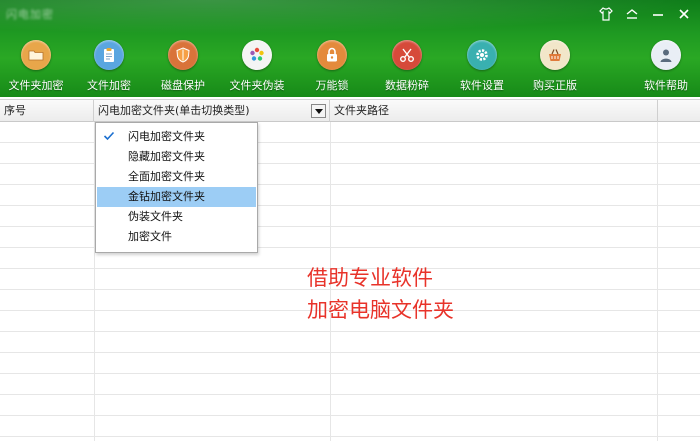  I want to click on menu-item-hidden-folder: 隐藏加密文件夹, so click(176, 157).